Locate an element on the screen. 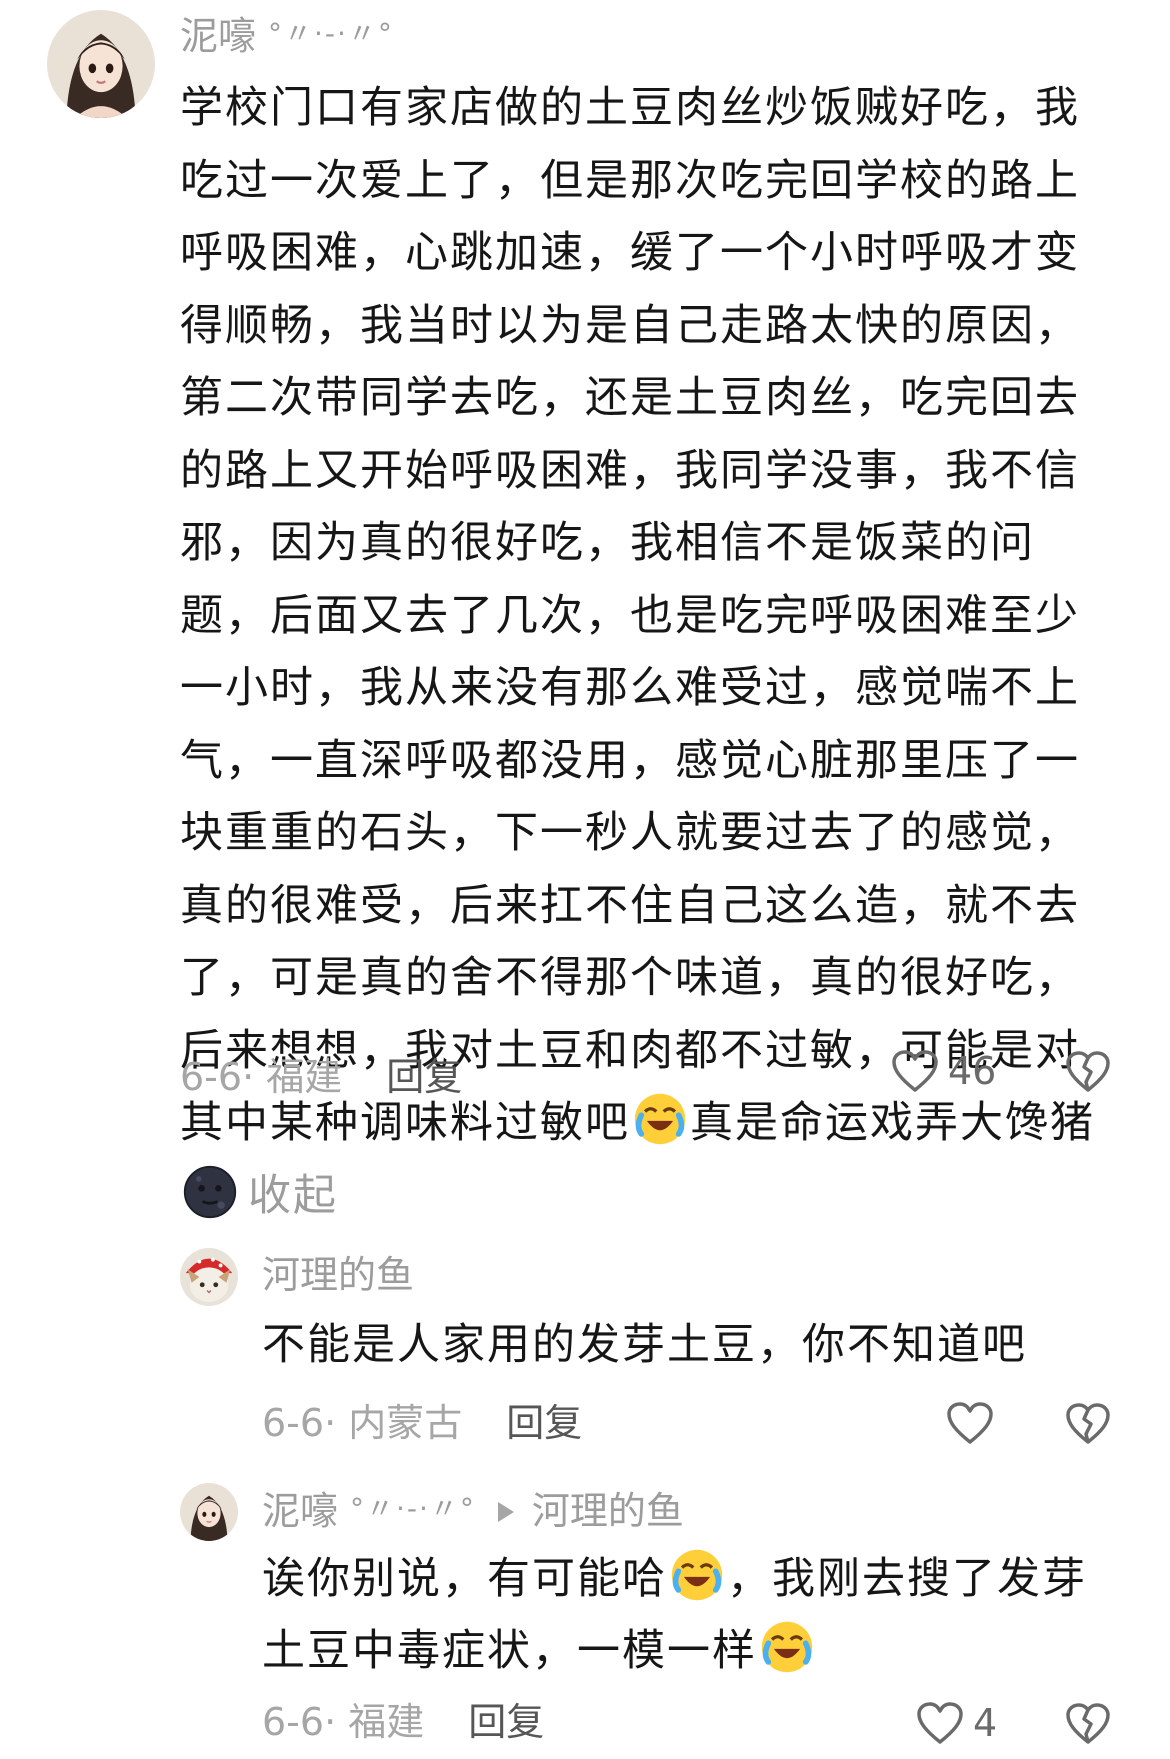  reply-text: 不能是人家用的发芽土豆，你不知道吧 is located at coordinates (644, 1345).